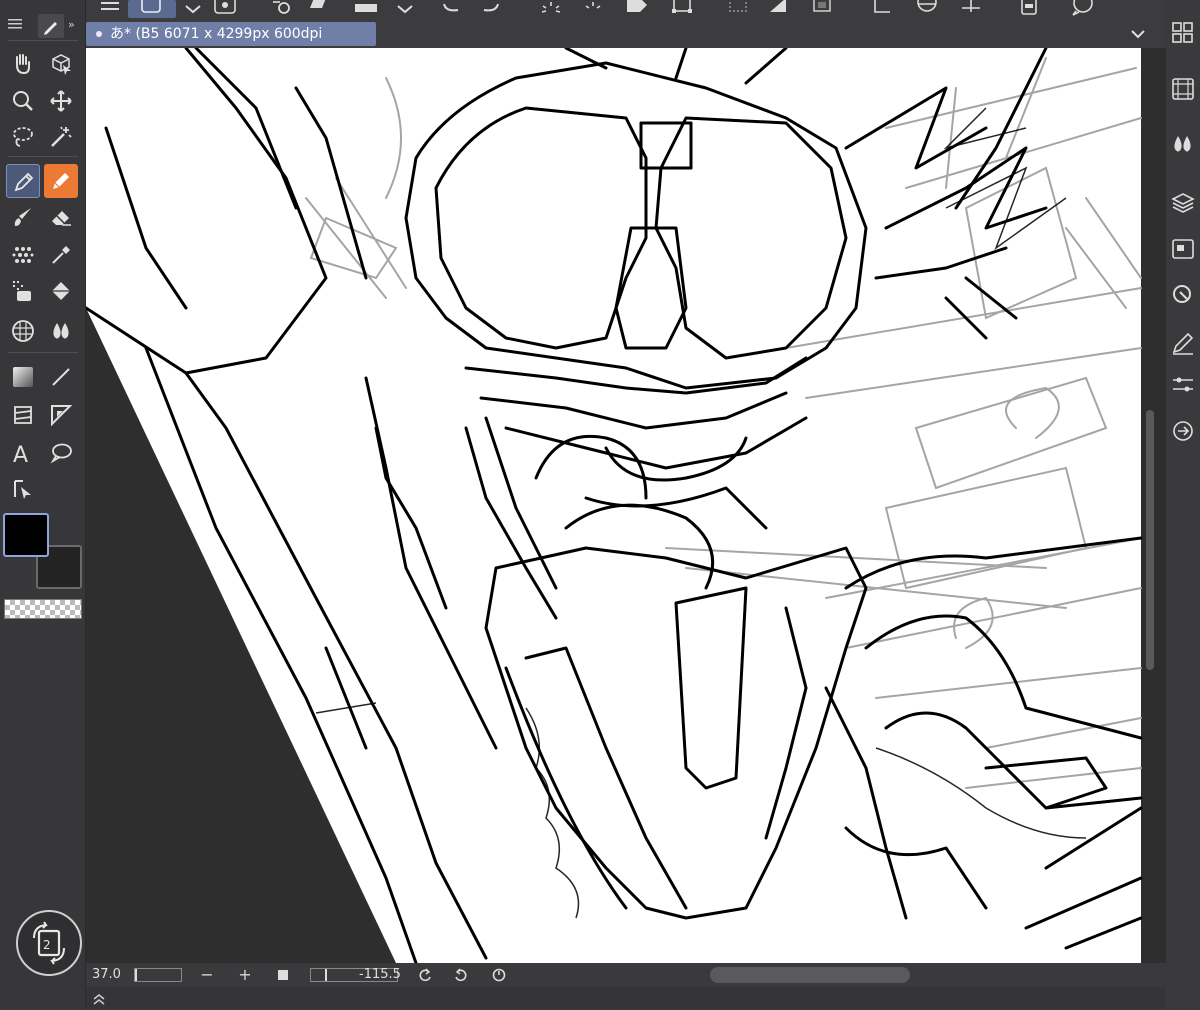 The width and height of the screenshot is (1200, 1010). I want to click on crop-icon, so click(883, 9).